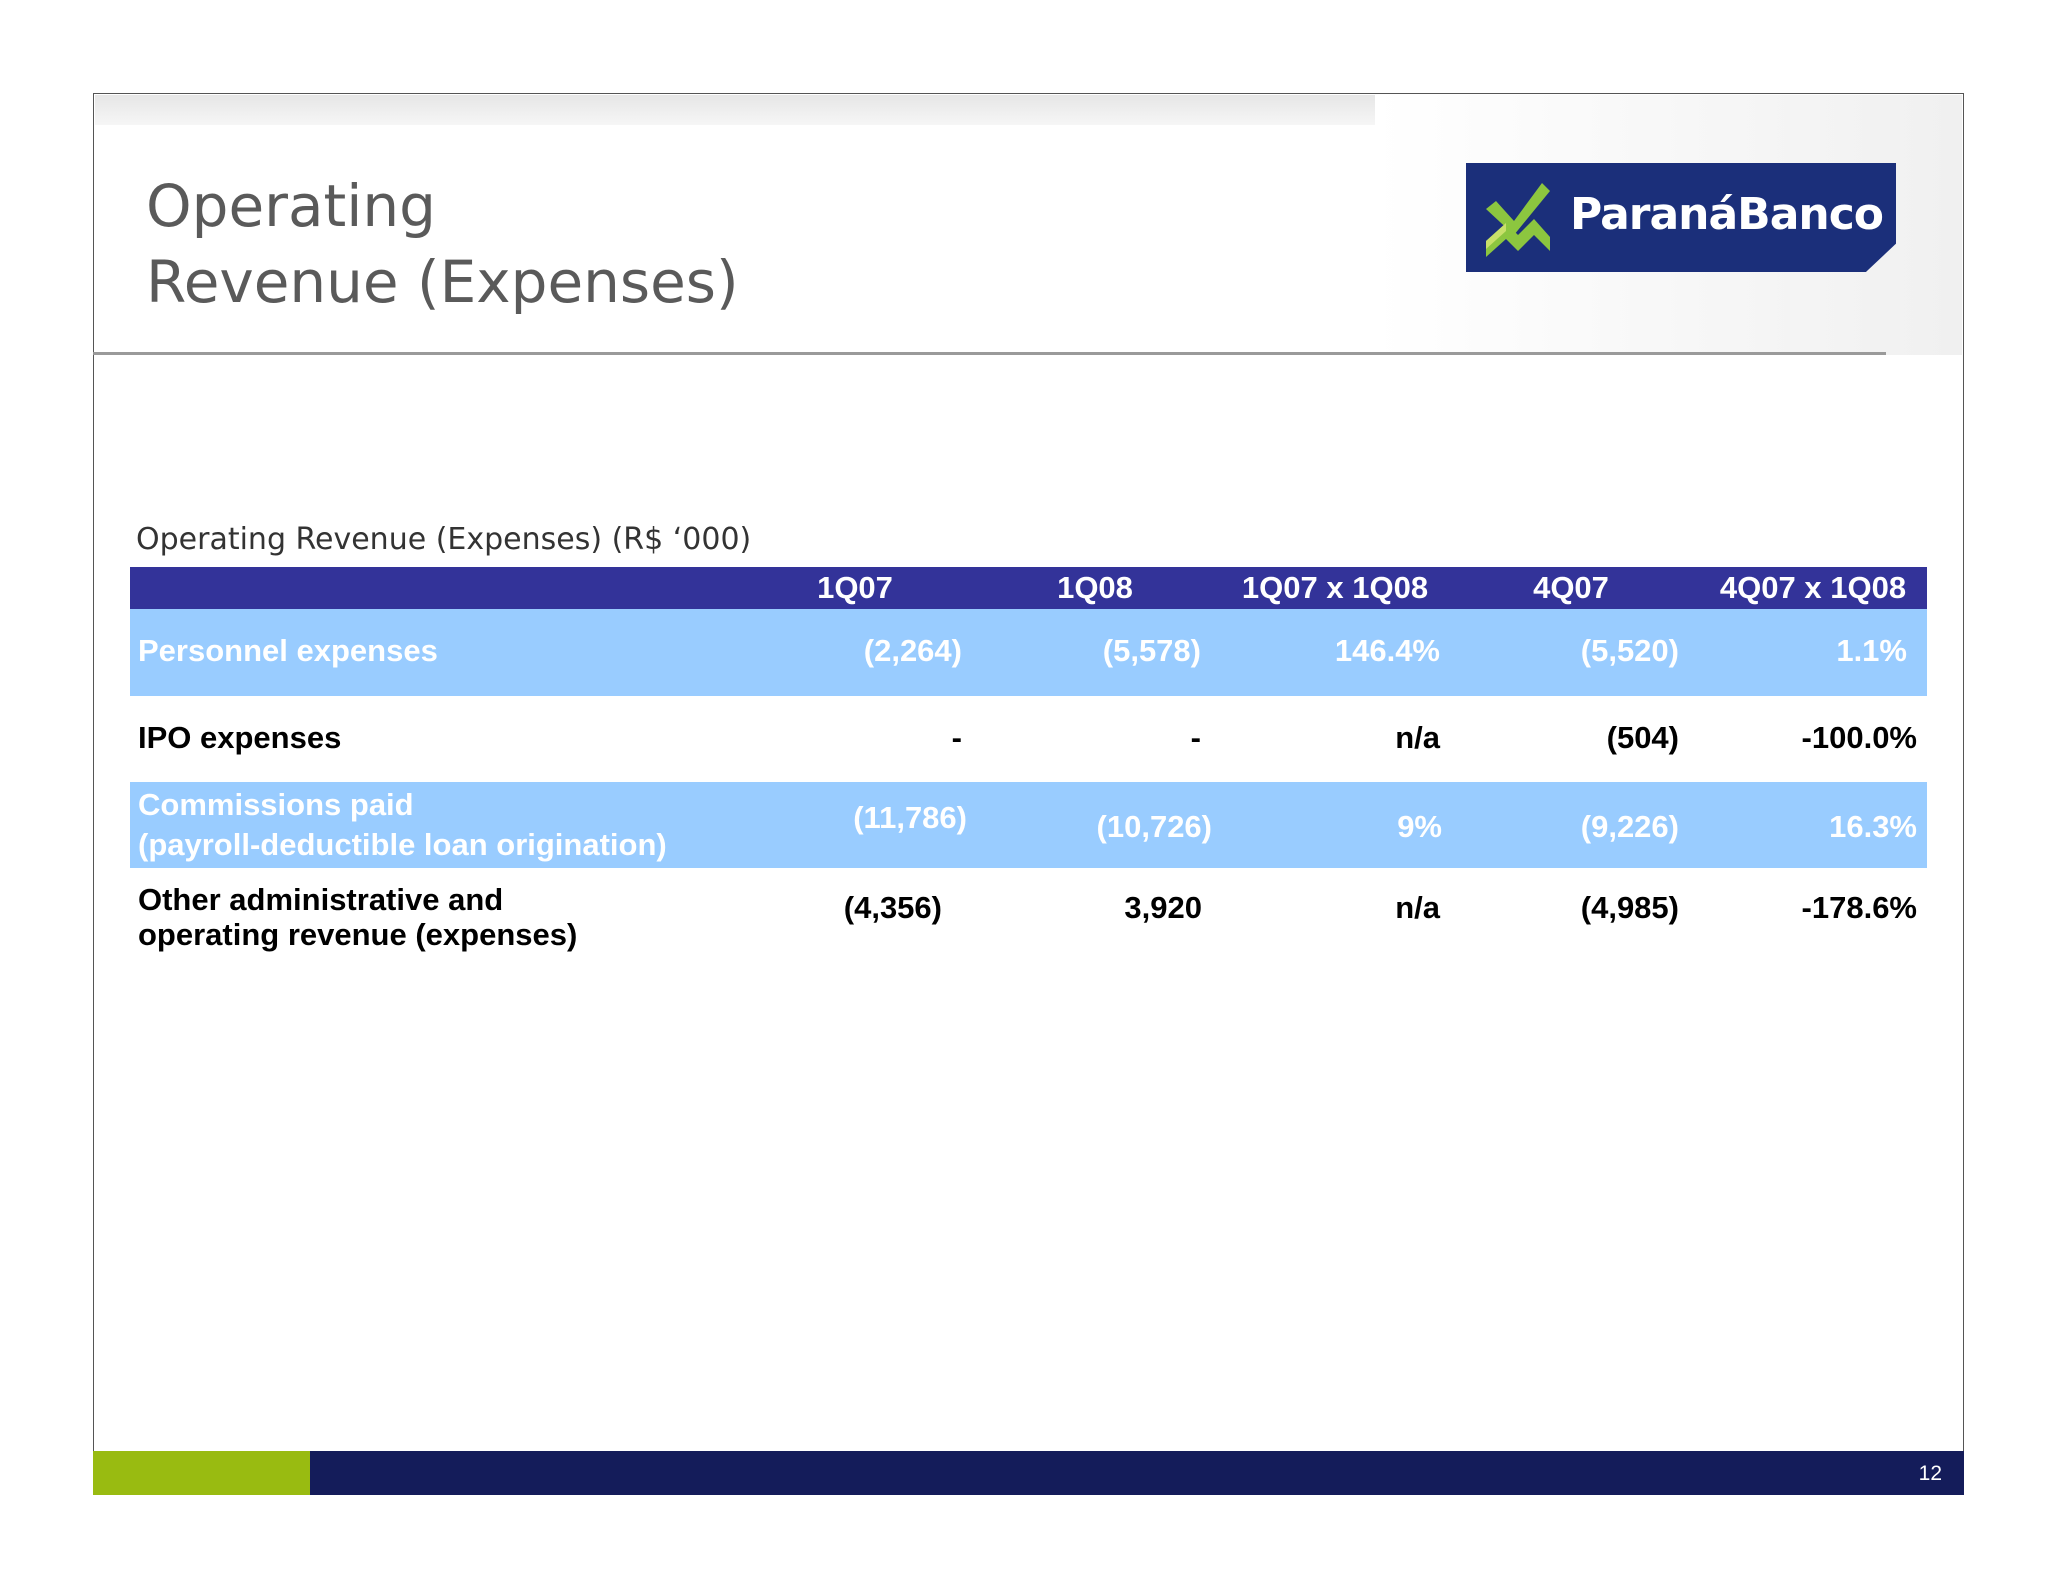 The image size is (2048, 1582). Describe the element at coordinates (1095, 587) in the screenshot. I see `column-header: 1Q08` at that location.